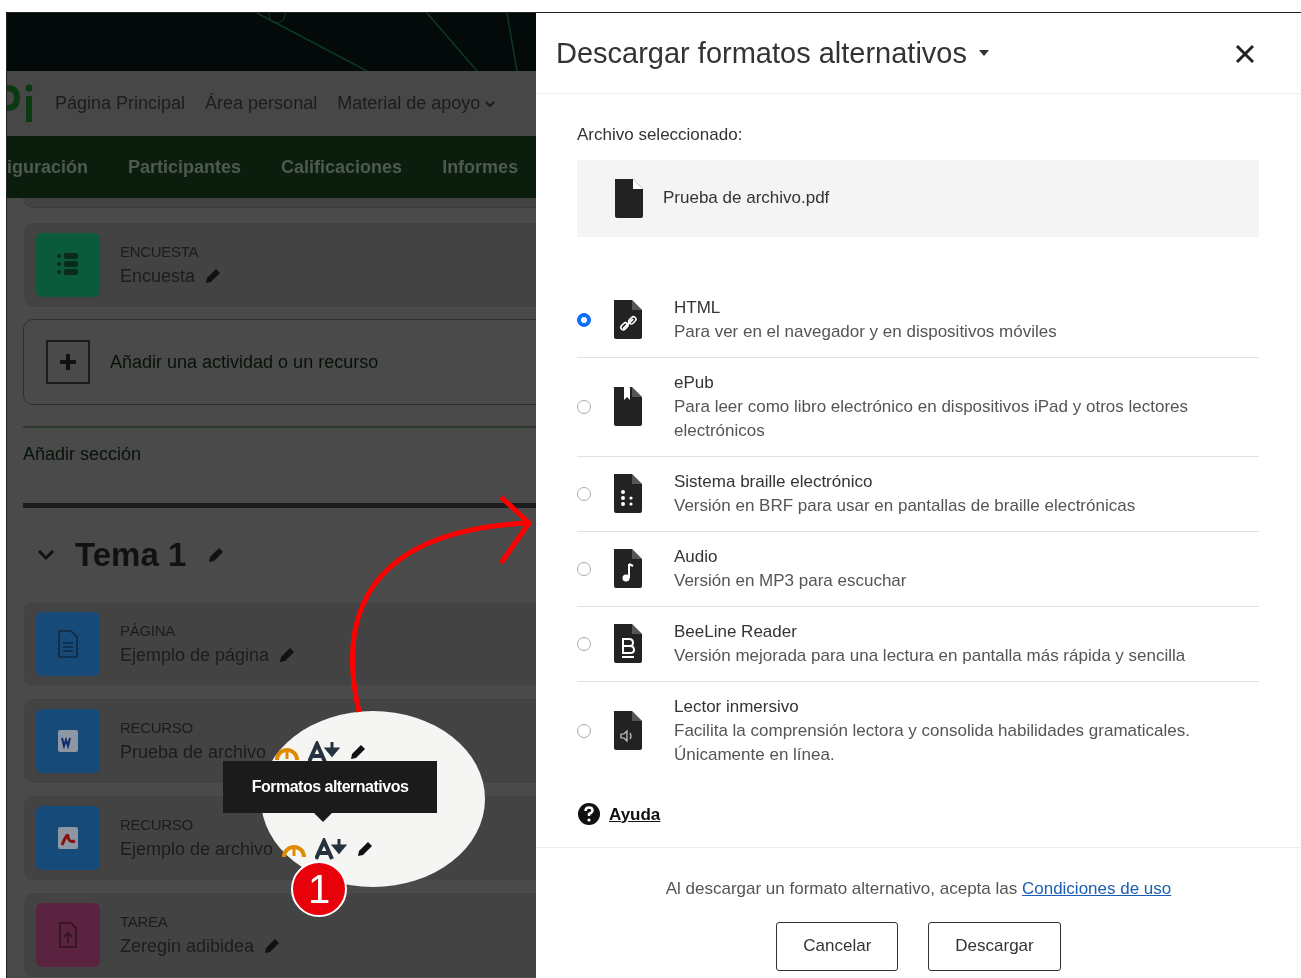  What do you see at coordinates (185, 167) in the screenshot?
I see `course-nav-link: Participantes` at bounding box center [185, 167].